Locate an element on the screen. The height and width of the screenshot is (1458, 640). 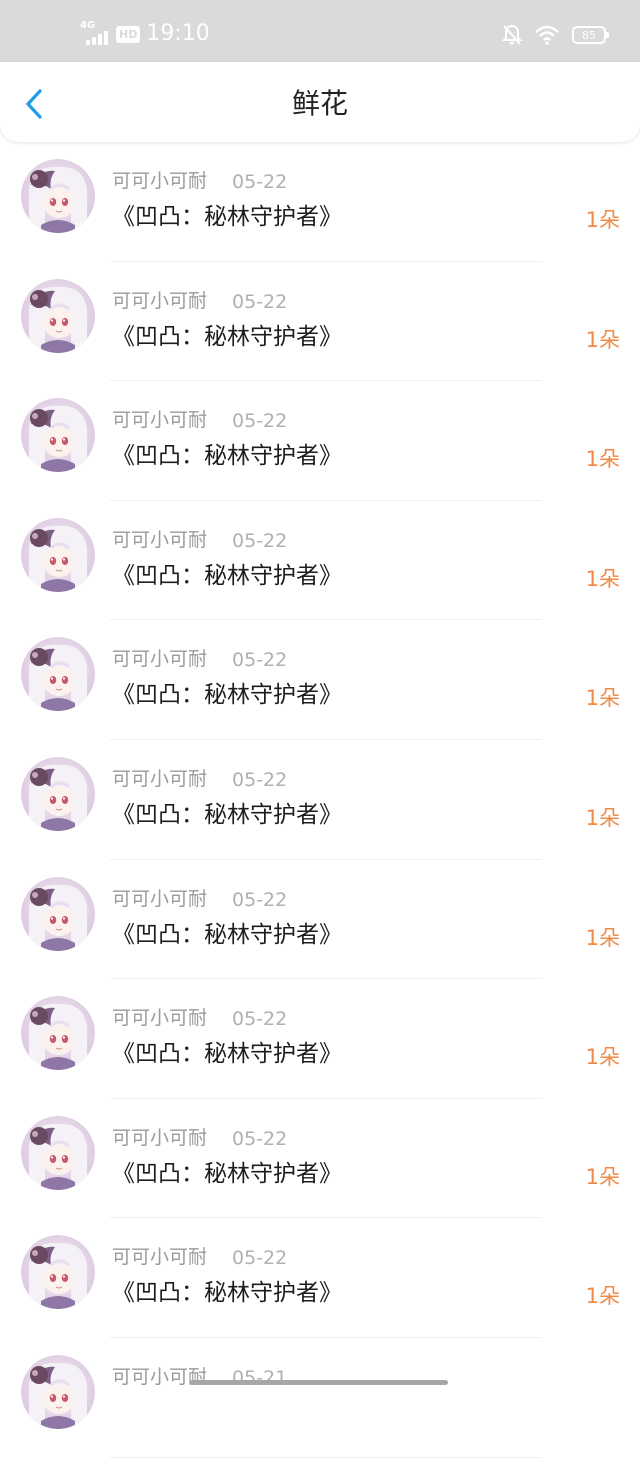
status-time: 19:10 is located at coordinates (178, 33).